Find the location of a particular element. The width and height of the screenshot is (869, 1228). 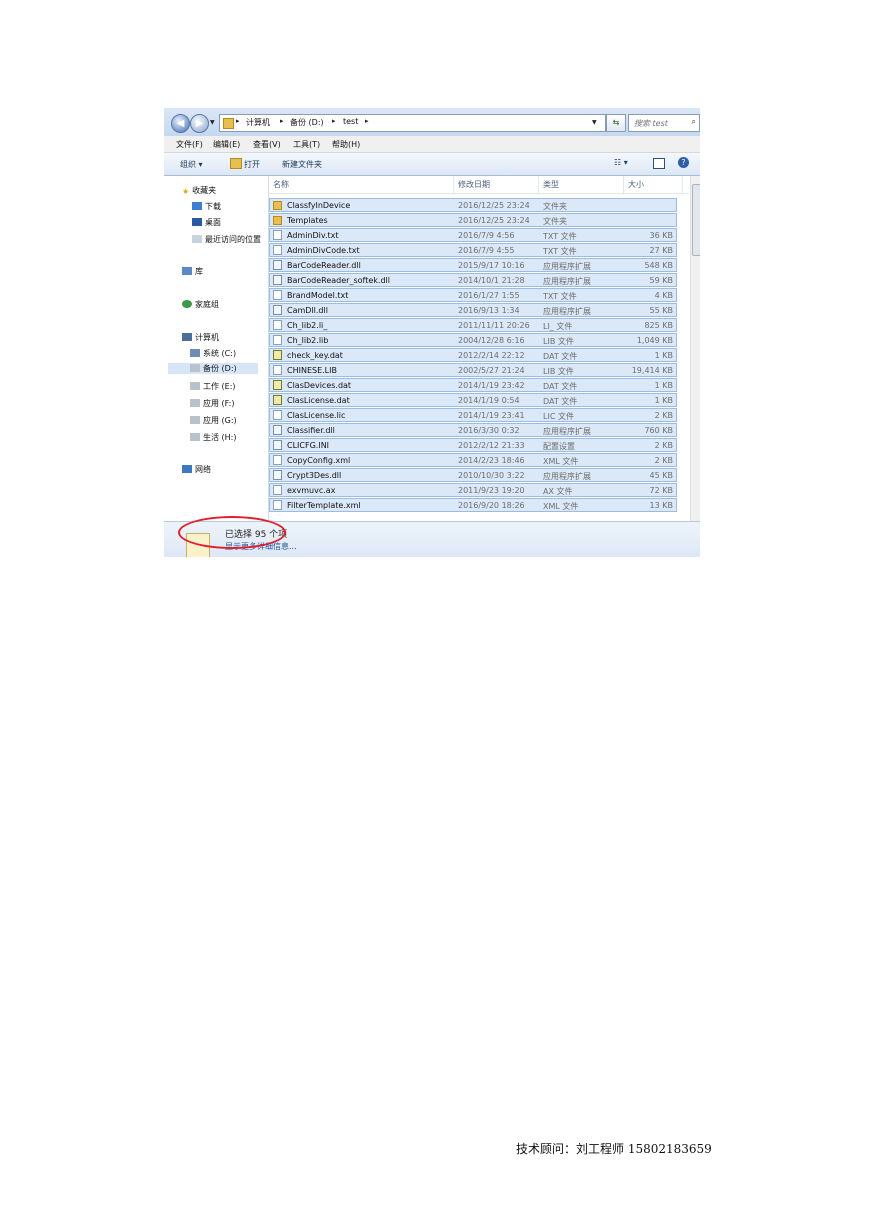

help-icon: ? is located at coordinates (683, 162).